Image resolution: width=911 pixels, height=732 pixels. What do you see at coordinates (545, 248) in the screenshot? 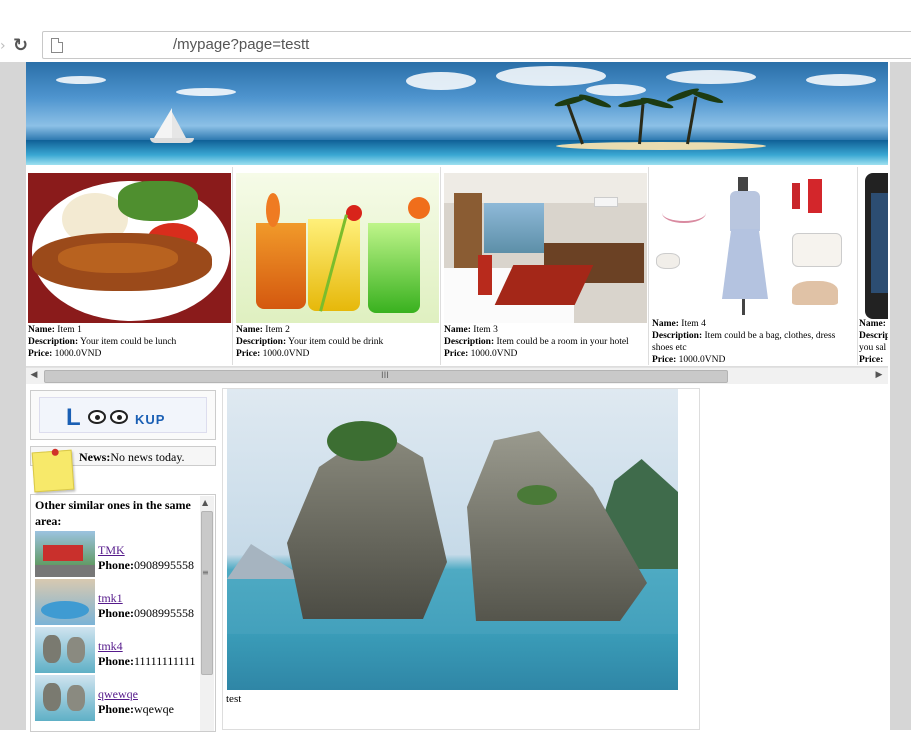
I see `item-image-room` at bounding box center [545, 248].